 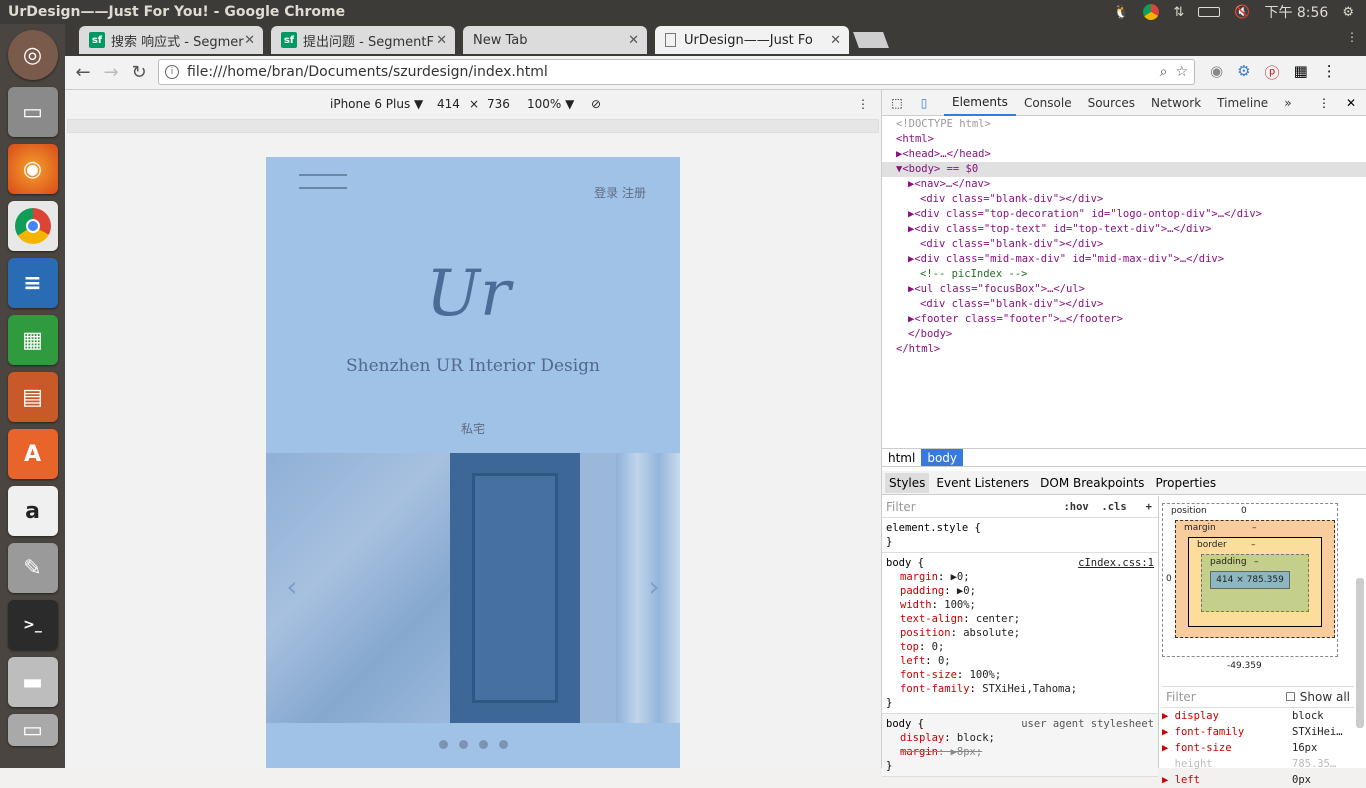 I want to click on files-icon: ▭, so click(x=32, y=112).